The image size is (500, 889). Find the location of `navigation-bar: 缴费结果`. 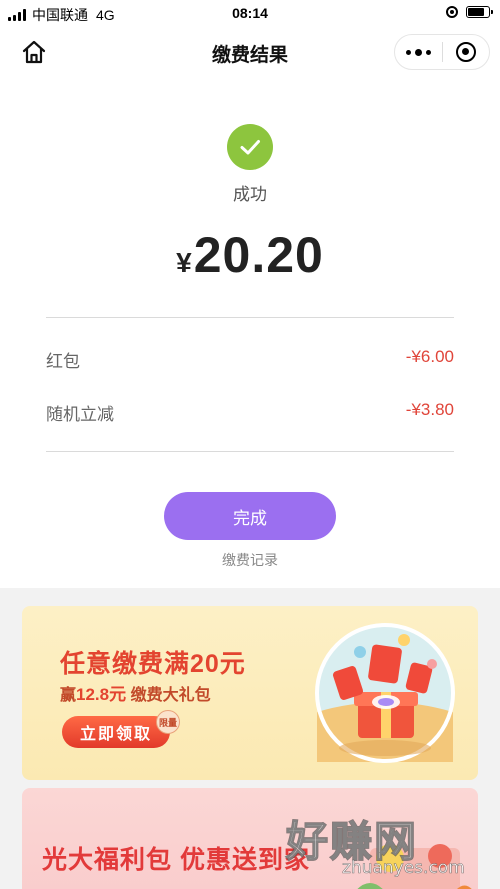

navigation-bar: 缴费结果 is located at coordinates (250, 52).